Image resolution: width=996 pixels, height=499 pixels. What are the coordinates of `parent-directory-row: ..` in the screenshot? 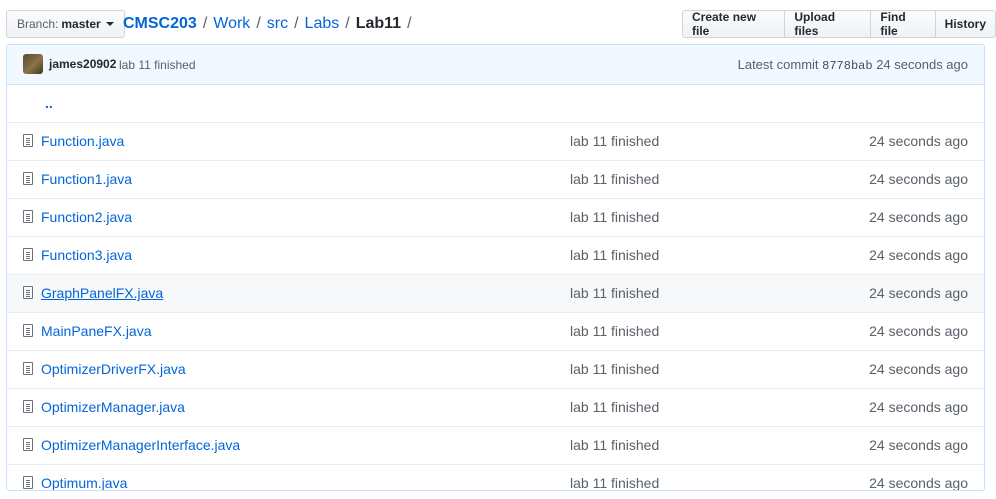 It's located at (495, 103).